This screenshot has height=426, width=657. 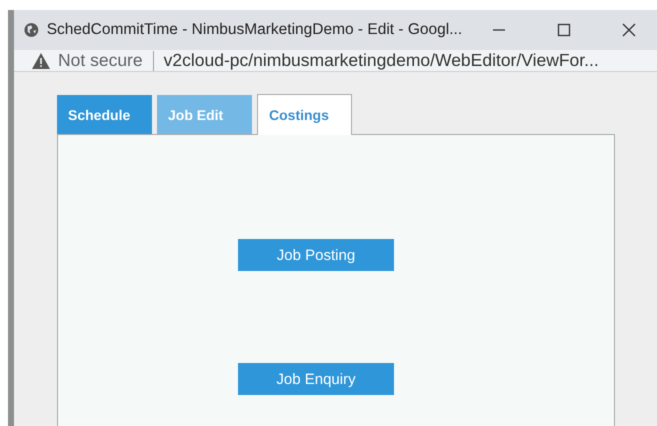 I want to click on warning-icon, so click(x=41, y=60).